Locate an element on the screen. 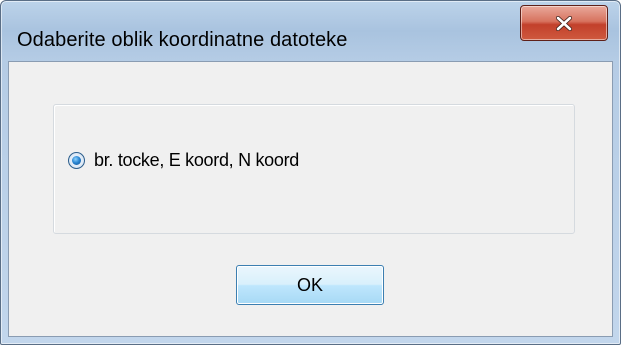  radio-selected-dot is located at coordinates (76, 160).